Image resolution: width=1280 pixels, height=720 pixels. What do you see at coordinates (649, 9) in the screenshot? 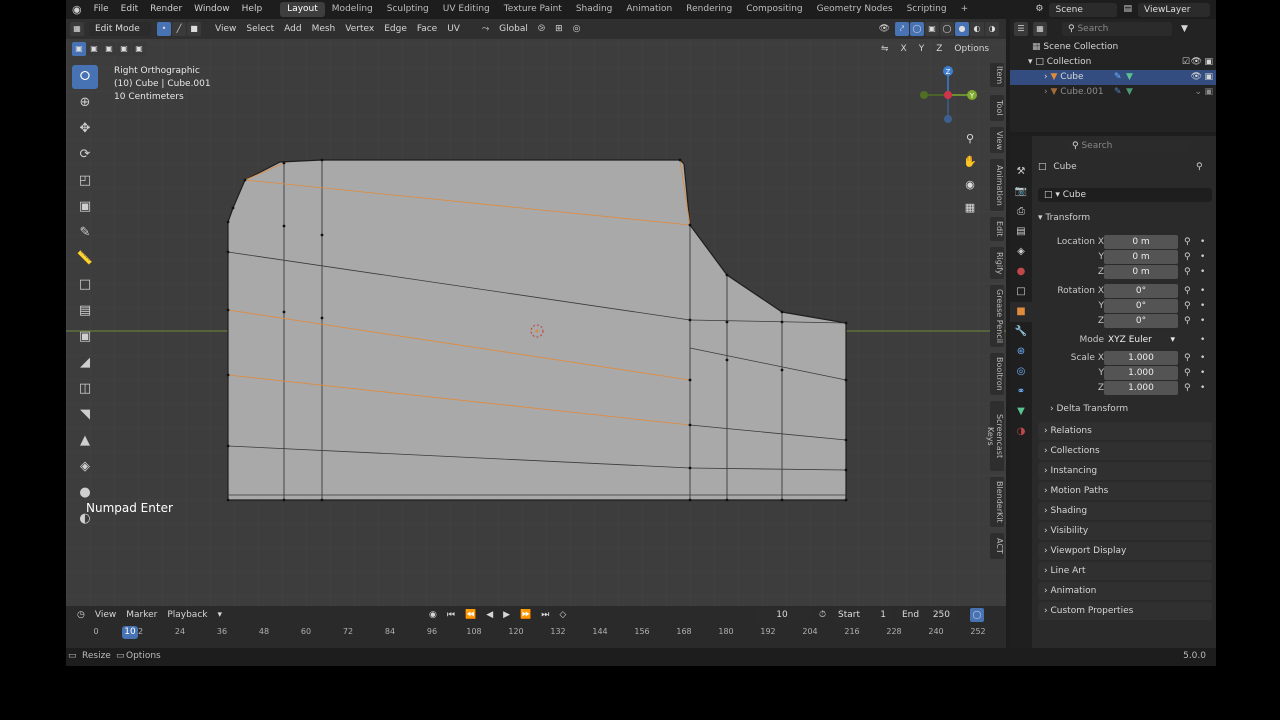
I see `workspace-tab-animation: Animation` at bounding box center [649, 9].